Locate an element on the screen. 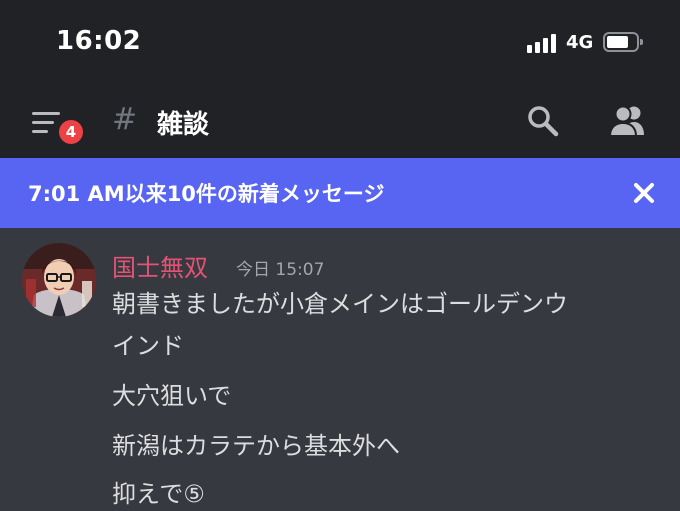  message-line: 抑えで⑤ is located at coordinates (158, 494).